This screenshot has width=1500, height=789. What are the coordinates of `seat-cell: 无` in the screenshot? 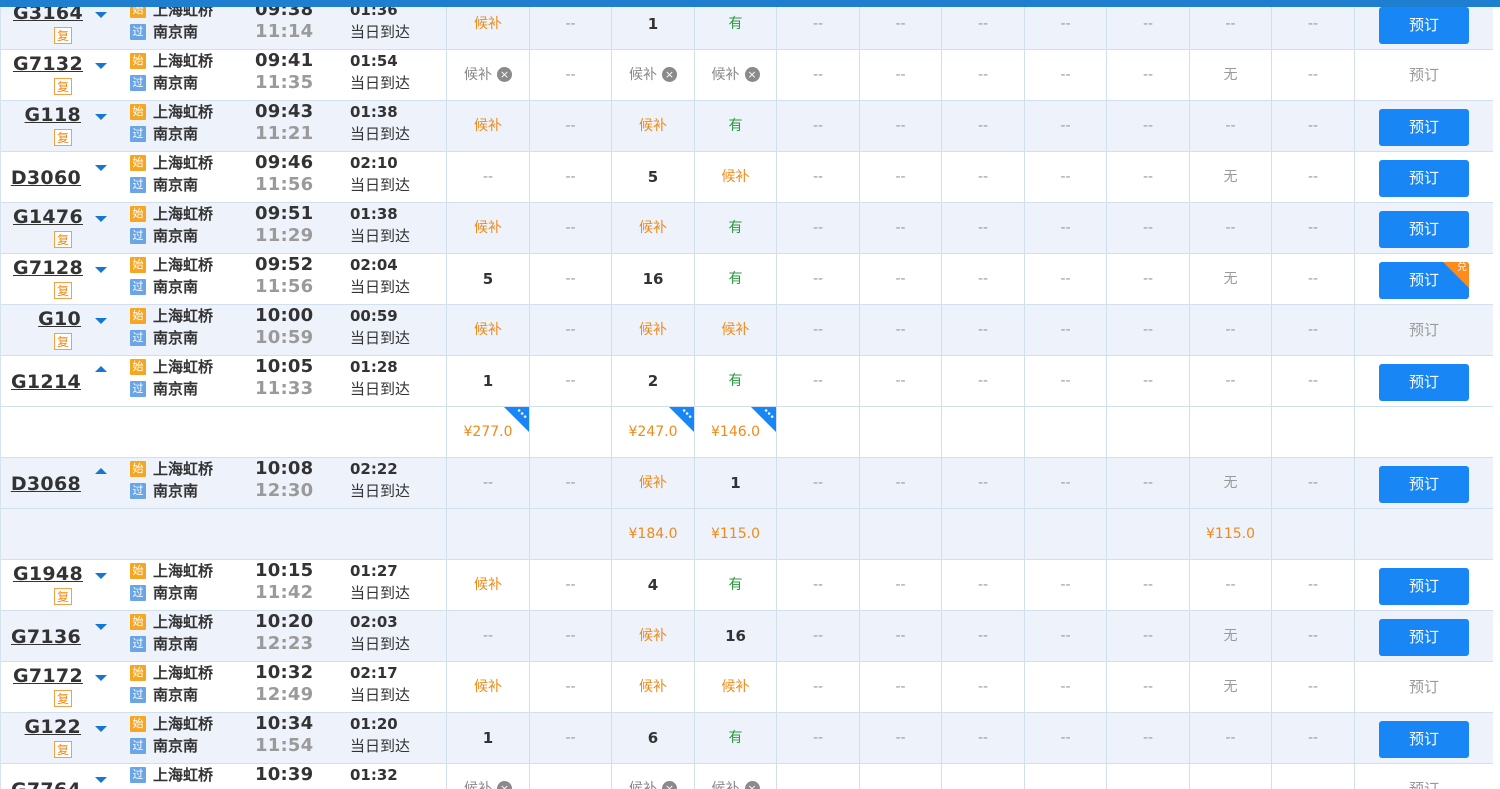 It's located at (1230, 75).